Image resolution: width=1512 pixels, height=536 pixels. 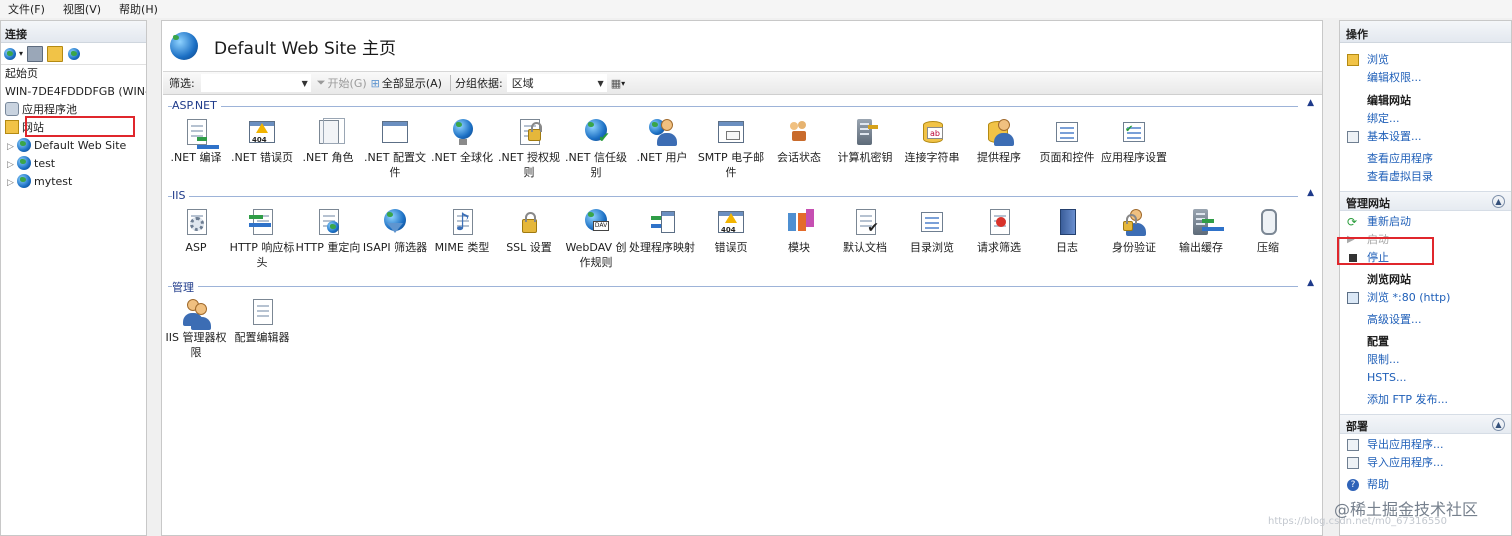 I want to click on feature-handler-mappings: 处理程序映射, so click(x=662, y=231).